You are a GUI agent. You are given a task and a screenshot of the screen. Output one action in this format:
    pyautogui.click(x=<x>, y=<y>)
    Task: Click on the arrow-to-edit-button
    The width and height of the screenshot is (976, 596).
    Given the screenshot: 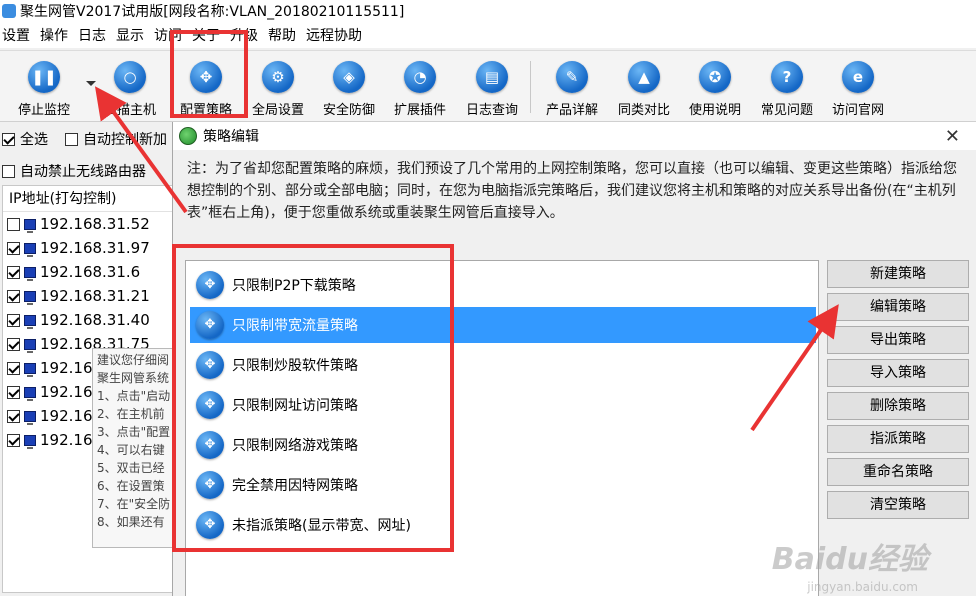 What is the action you would take?
    pyautogui.click(x=794, y=368)
    